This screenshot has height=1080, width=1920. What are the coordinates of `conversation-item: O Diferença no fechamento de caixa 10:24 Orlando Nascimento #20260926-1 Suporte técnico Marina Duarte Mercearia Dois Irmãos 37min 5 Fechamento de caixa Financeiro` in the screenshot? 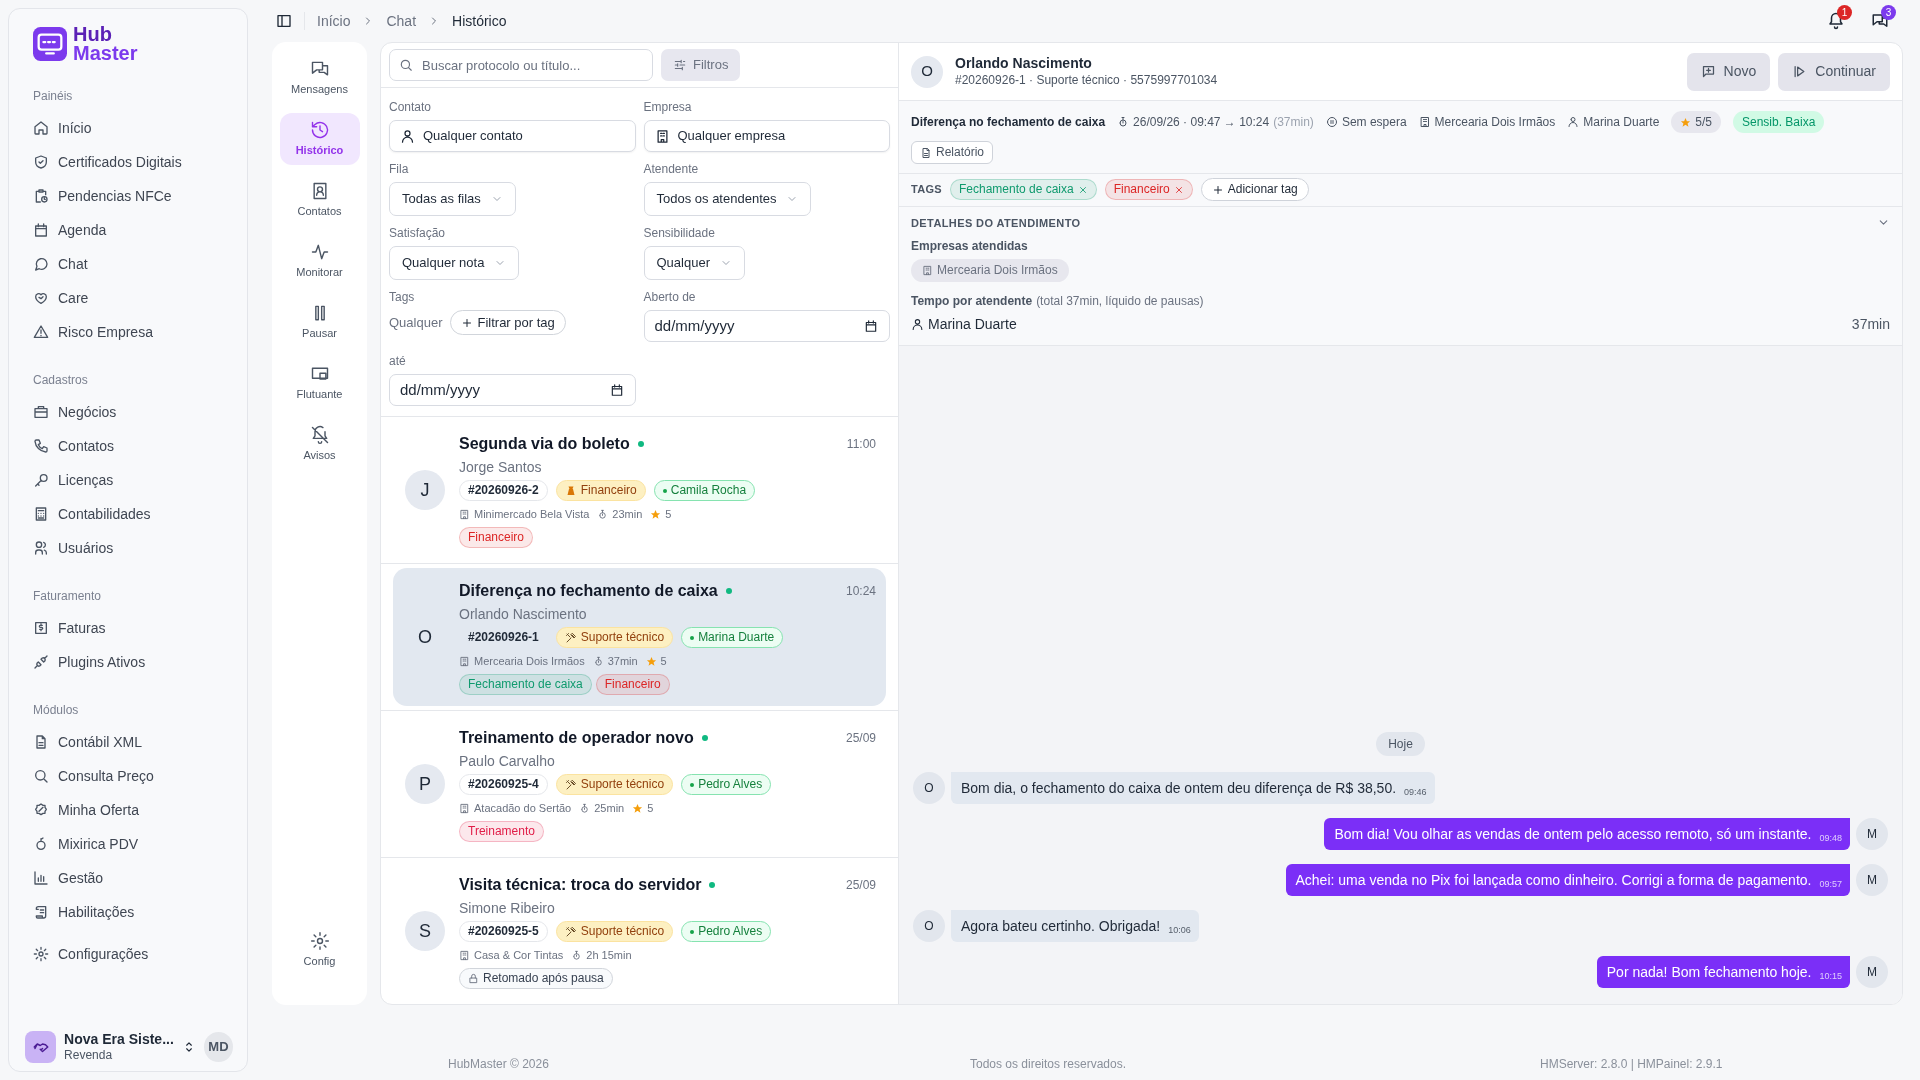 It's located at (639, 637).